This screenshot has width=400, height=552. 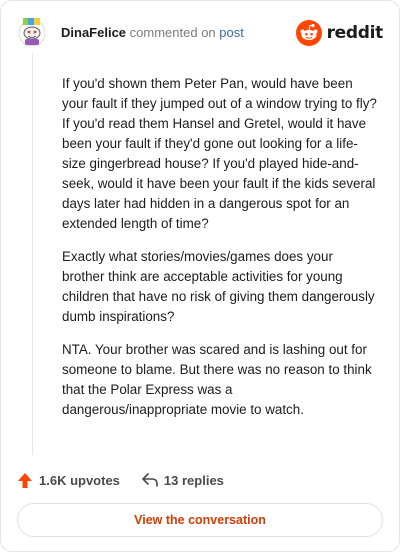 I want to click on reply-arrow-icon, so click(x=150, y=480).